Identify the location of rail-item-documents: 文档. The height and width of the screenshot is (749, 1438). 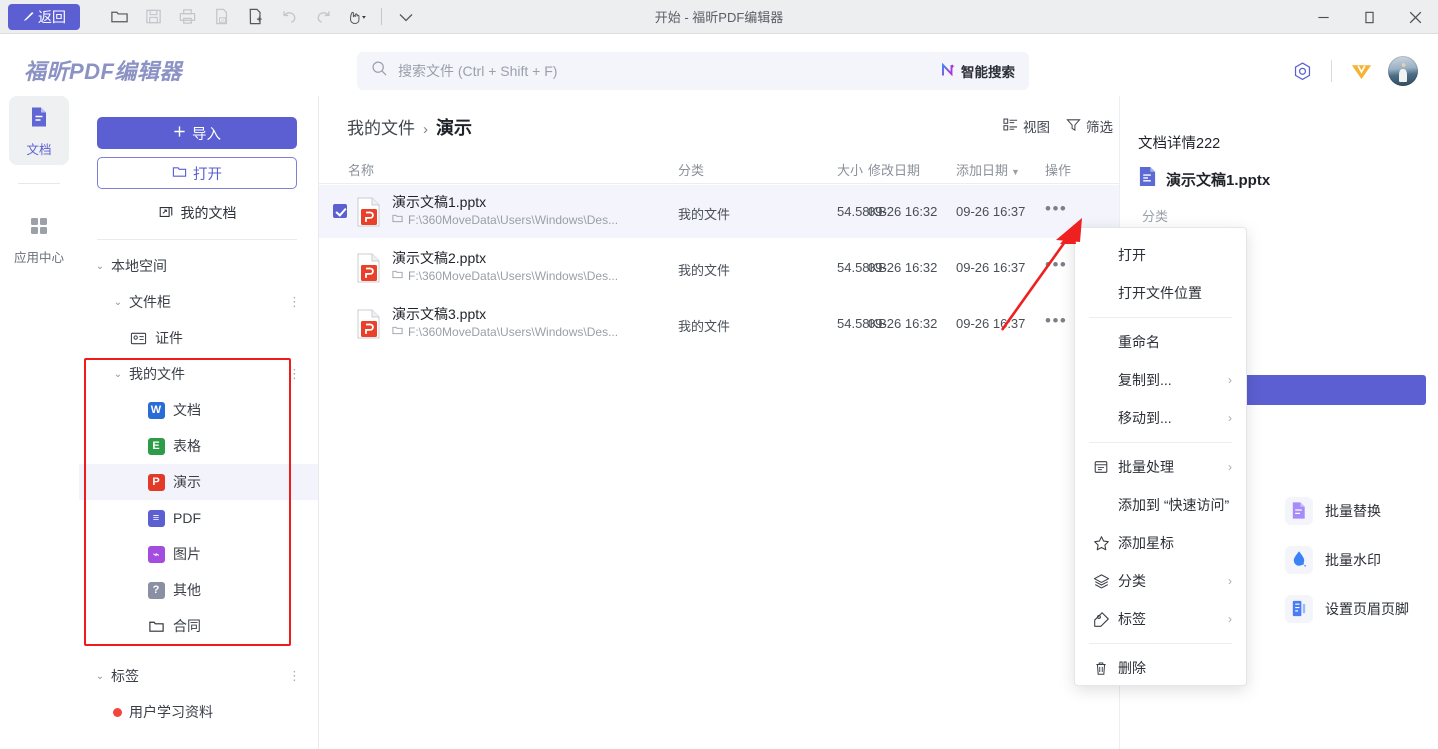
(39, 130).